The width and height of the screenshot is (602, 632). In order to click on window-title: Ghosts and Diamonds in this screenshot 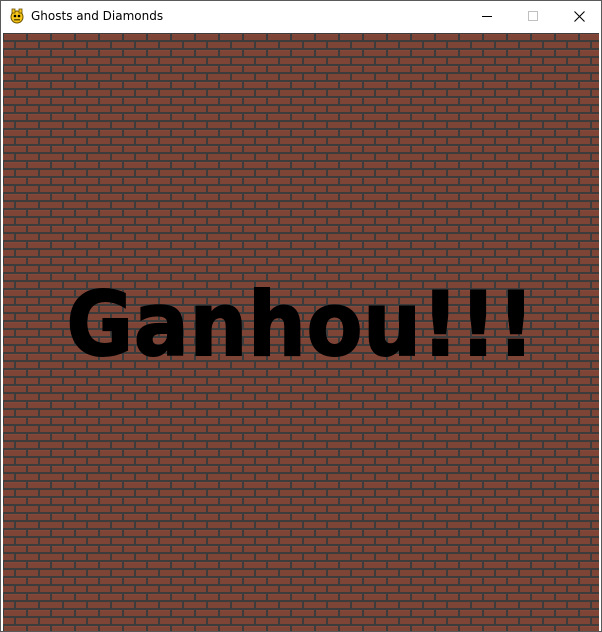, I will do `click(97, 16)`.